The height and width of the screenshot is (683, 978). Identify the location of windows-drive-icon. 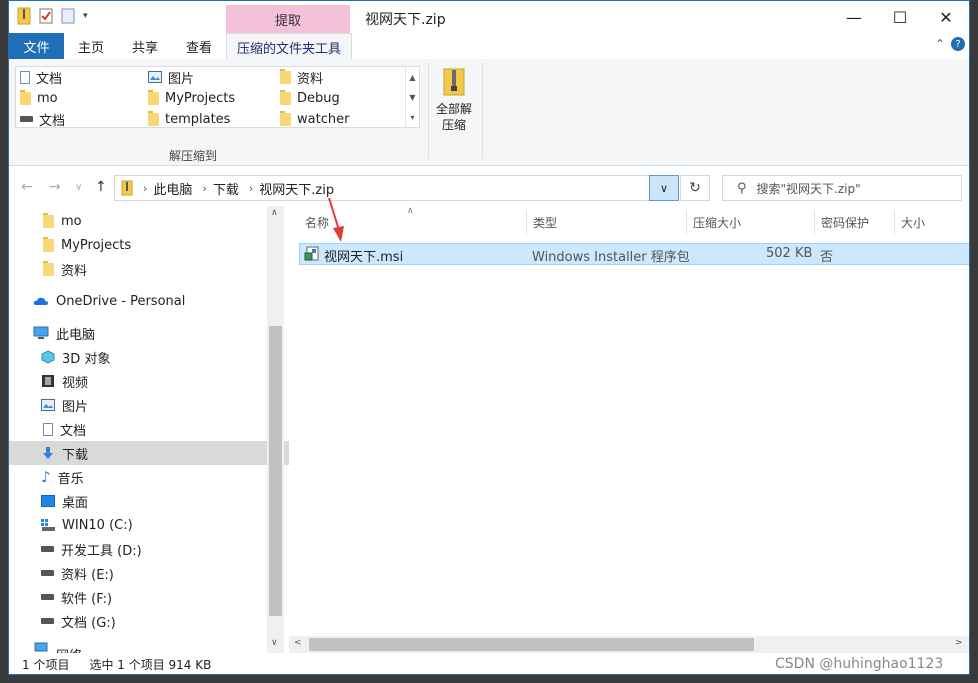
(48, 525).